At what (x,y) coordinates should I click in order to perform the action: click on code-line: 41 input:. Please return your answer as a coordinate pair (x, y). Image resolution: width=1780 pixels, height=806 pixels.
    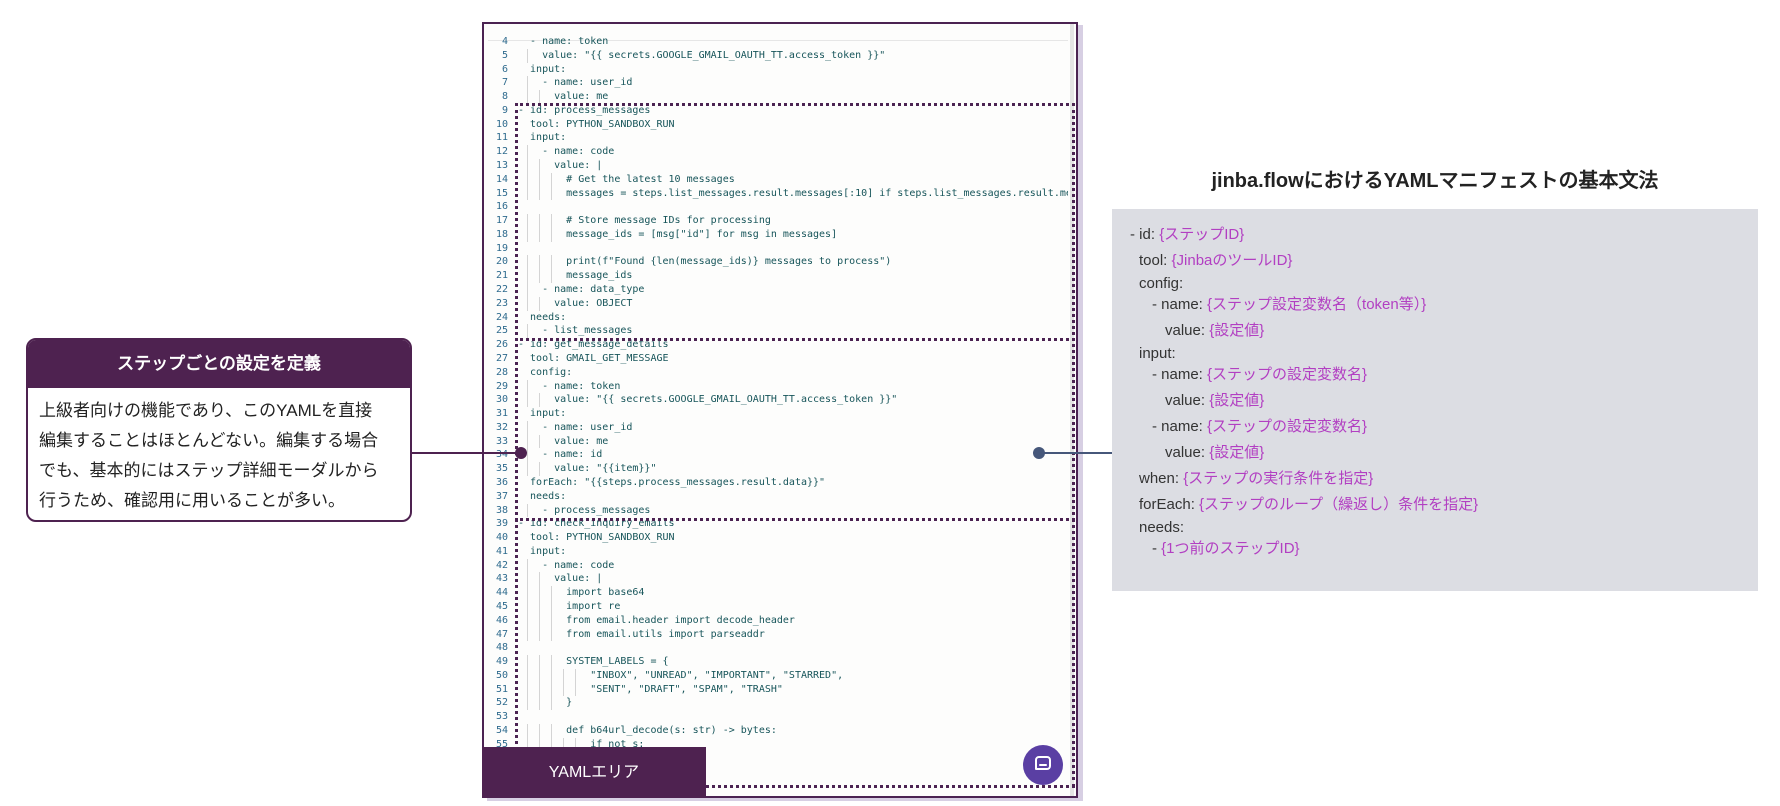
    Looking at the image, I should click on (776, 552).